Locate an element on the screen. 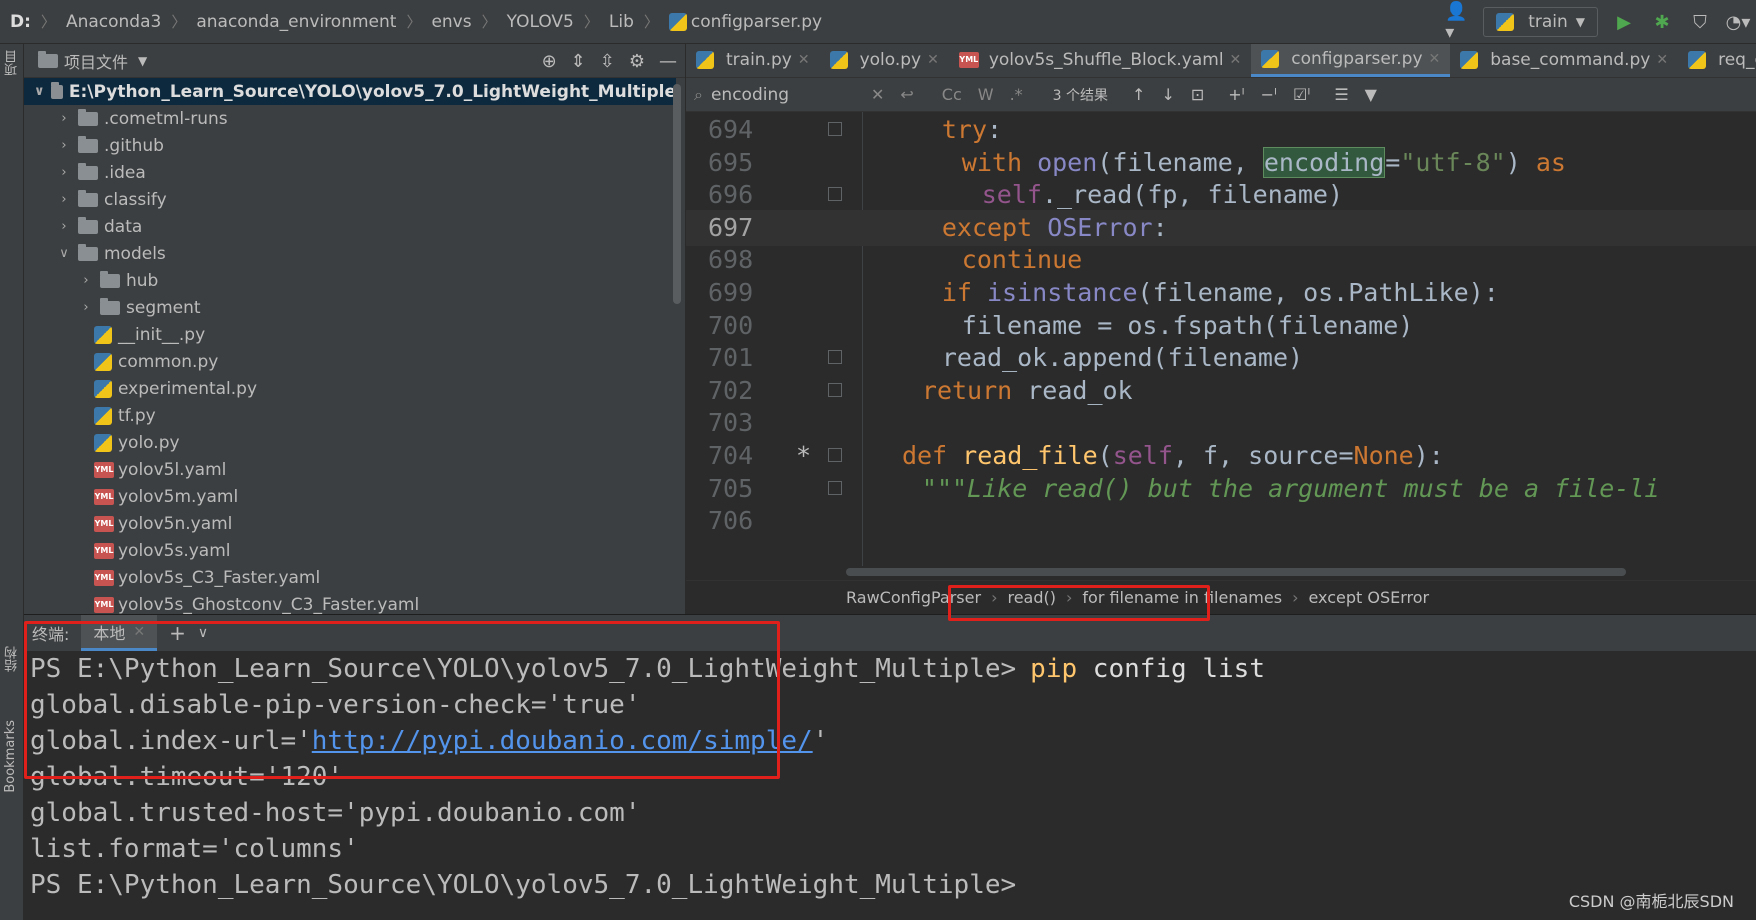 This screenshot has width=1756, height=920. editor-tab: req_command. is located at coordinates (1717, 60).